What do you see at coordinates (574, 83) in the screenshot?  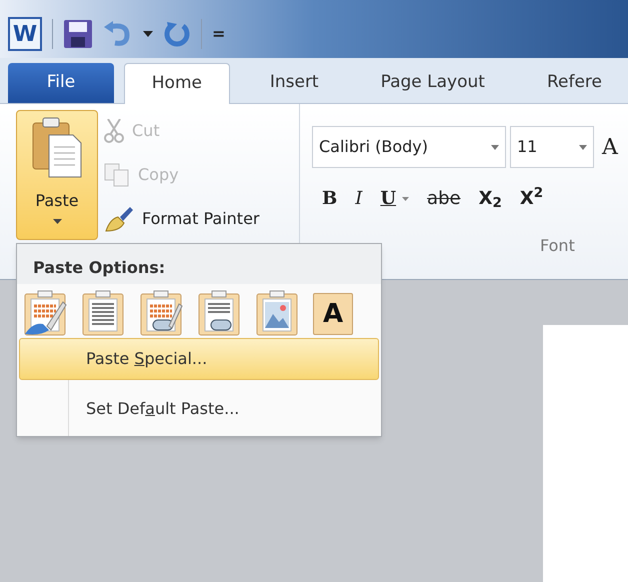 I see `ribbon-tab: Refere` at bounding box center [574, 83].